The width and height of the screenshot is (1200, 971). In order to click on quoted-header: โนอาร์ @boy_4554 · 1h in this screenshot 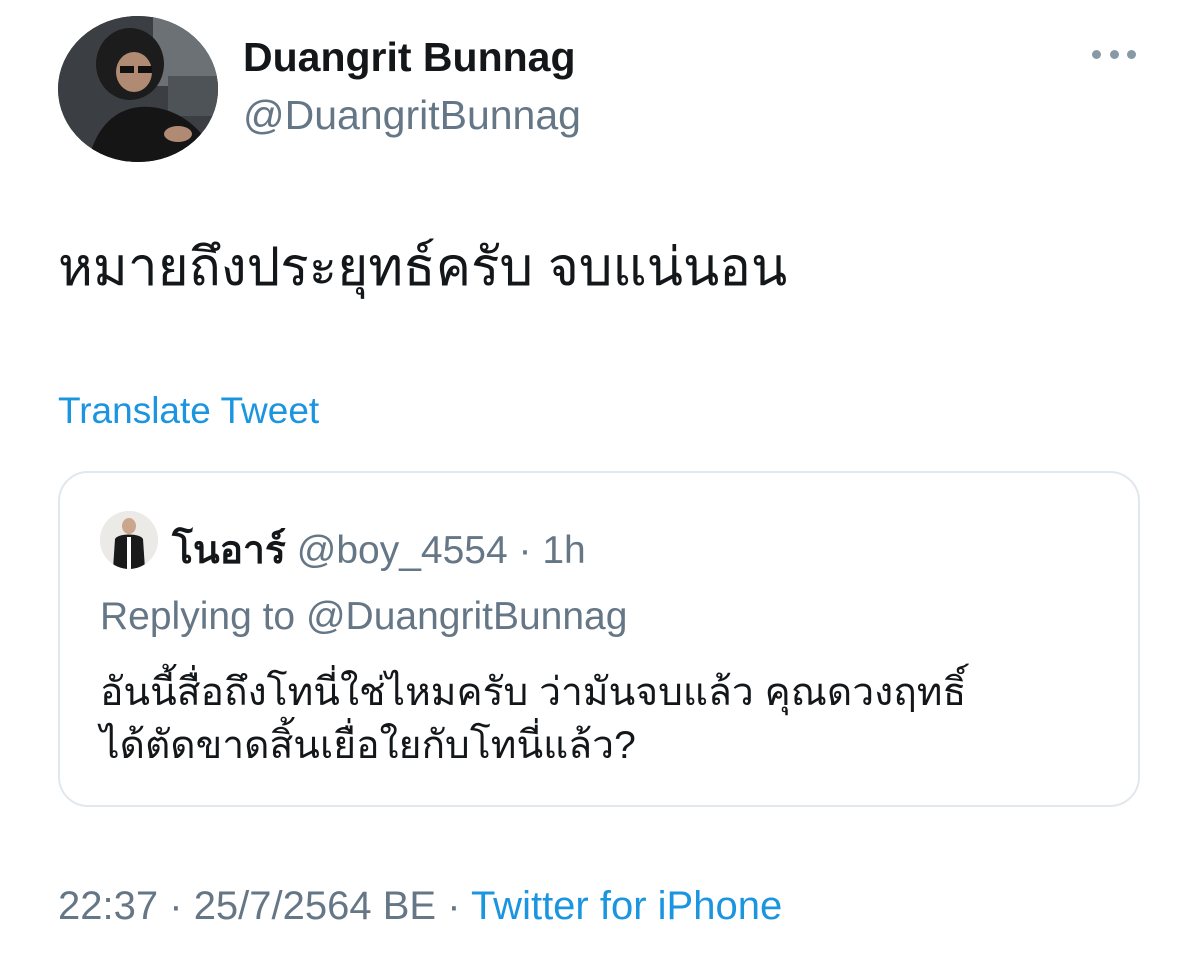, I will do `click(379, 550)`.